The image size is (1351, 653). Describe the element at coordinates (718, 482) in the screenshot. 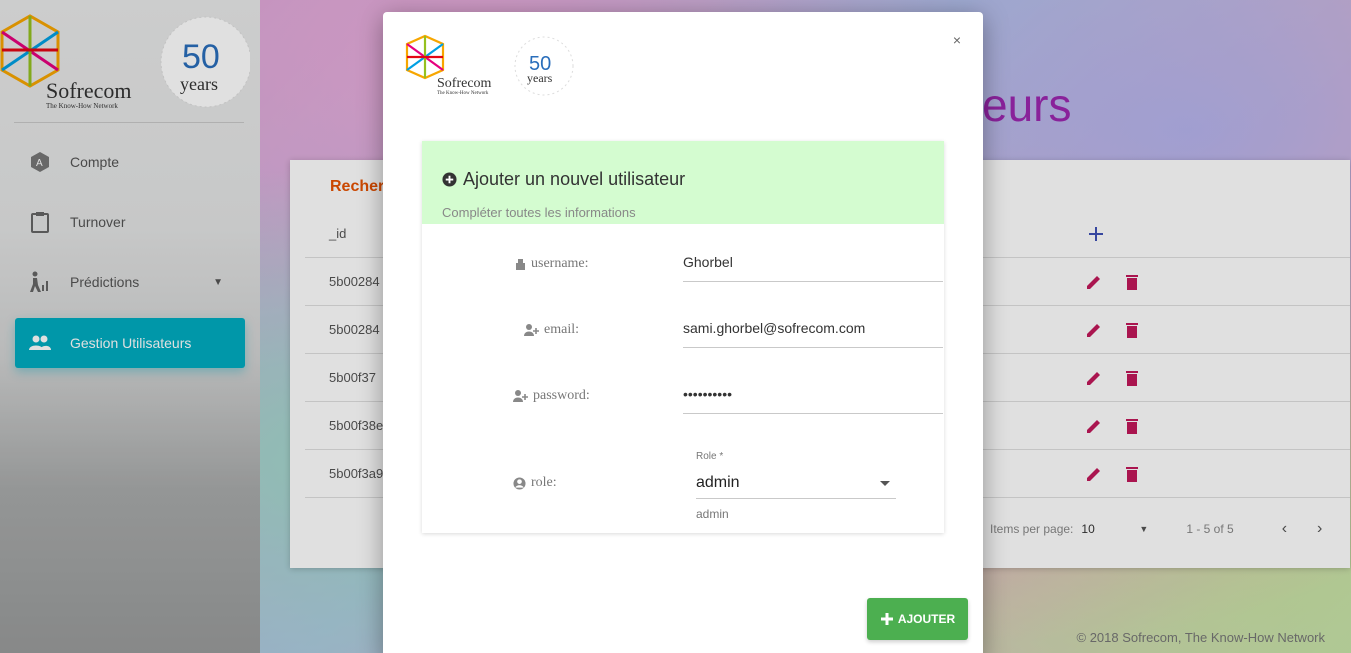

I see `role-select-value: admin` at that location.